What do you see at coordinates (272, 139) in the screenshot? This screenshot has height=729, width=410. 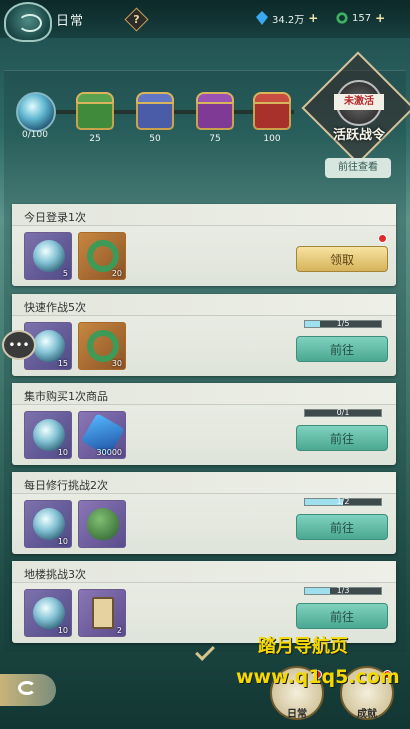 I see `milestone-100: 100` at bounding box center [272, 139].